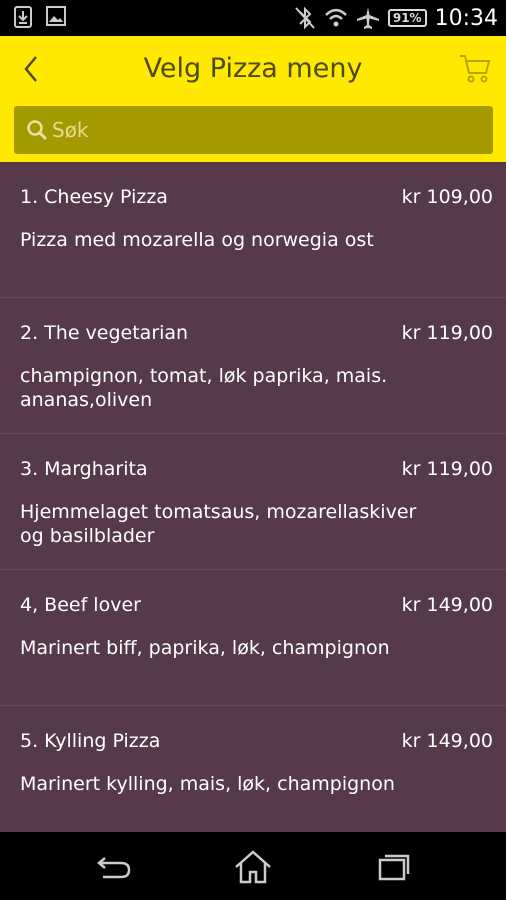 Image resolution: width=506 pixels, height=900 pixels. I want to click on search-icon, so click(37, 130).